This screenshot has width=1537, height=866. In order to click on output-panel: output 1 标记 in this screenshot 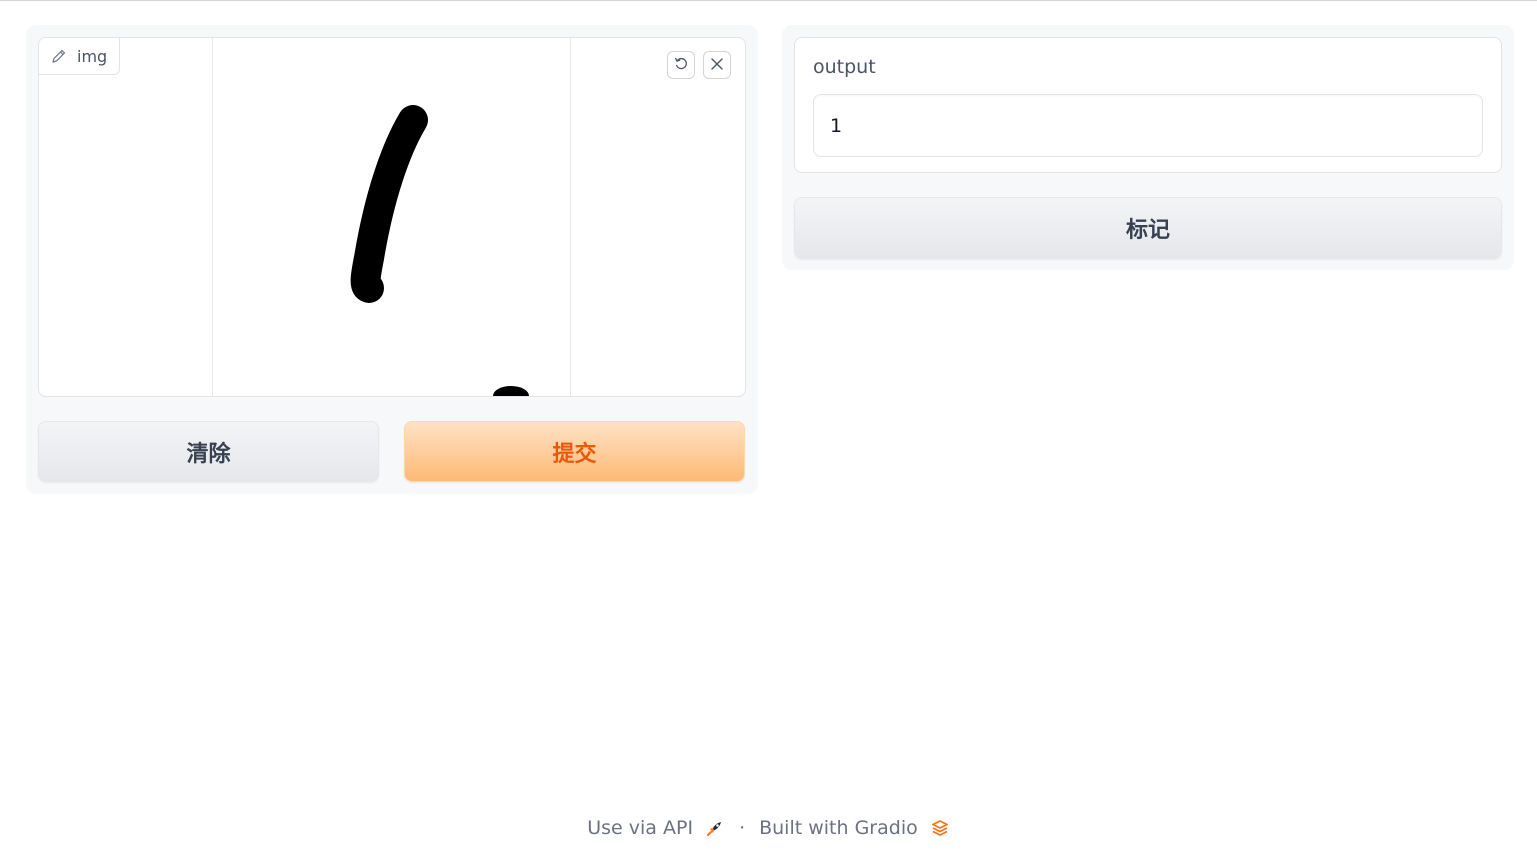, I will do `click(1148, 147)`.